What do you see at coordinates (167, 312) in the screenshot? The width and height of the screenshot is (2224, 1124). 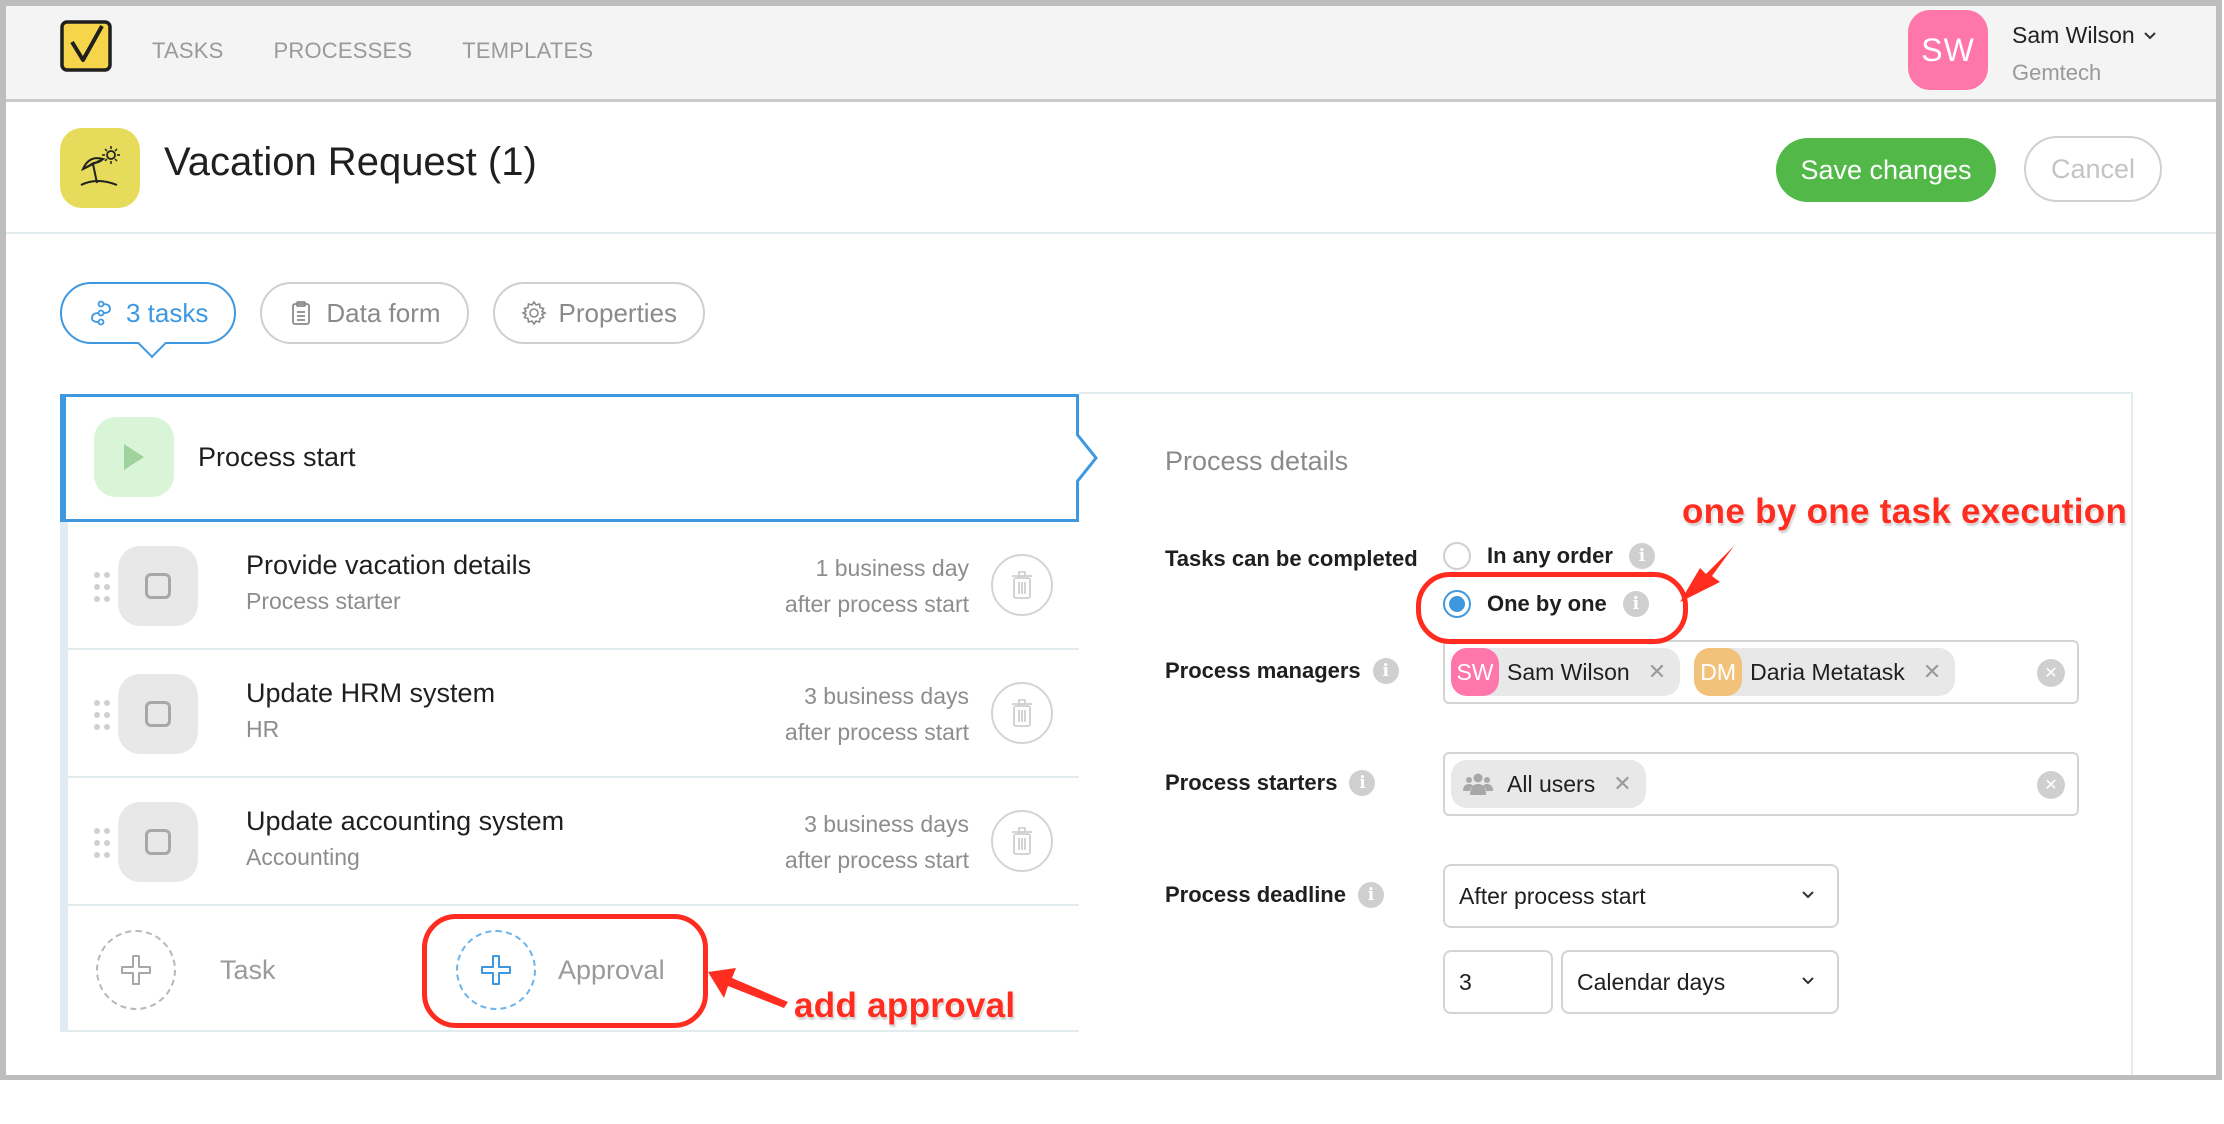 I see `tab-tasks-label: 3 tasks` at bounding box center [167, 312].